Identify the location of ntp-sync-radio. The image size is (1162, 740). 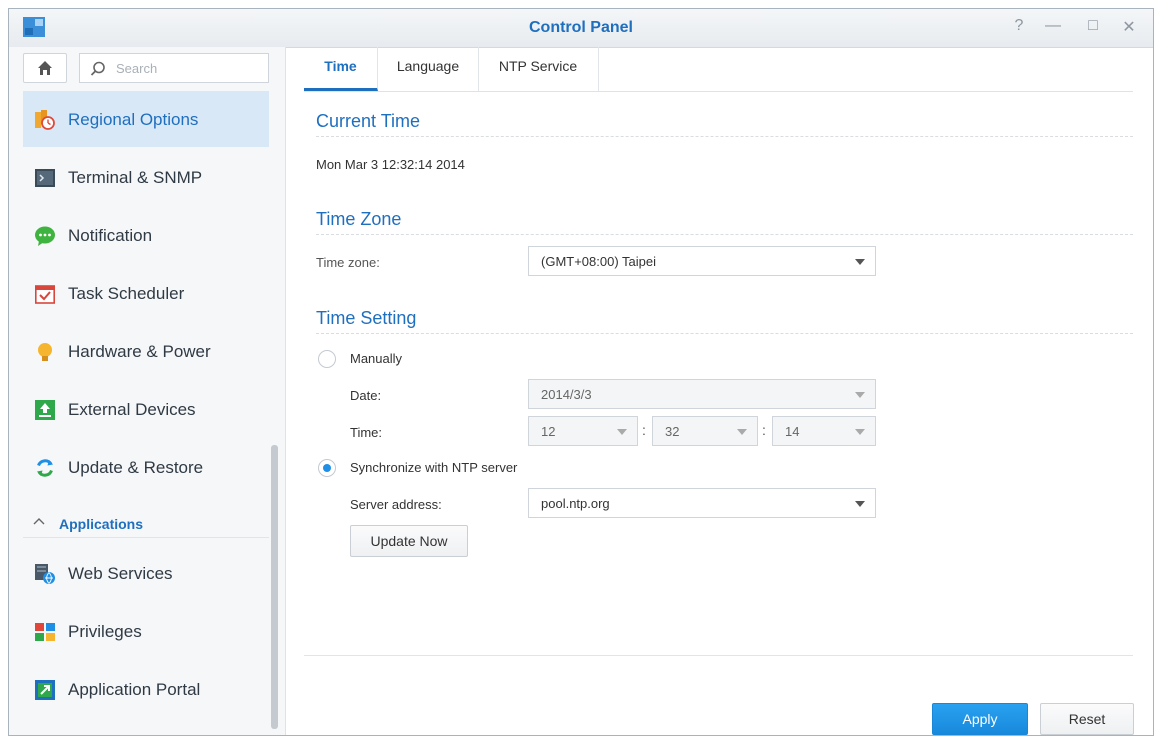
(327, 468).